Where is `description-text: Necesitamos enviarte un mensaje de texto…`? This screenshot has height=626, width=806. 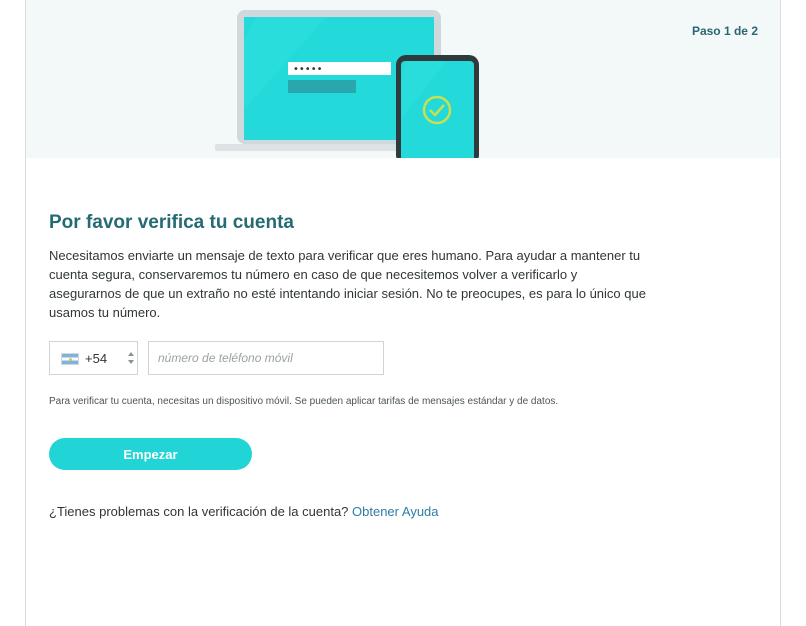 description-text: Necesitamos enviarte un mensaje de texto… is located at coordinates (347, 284).